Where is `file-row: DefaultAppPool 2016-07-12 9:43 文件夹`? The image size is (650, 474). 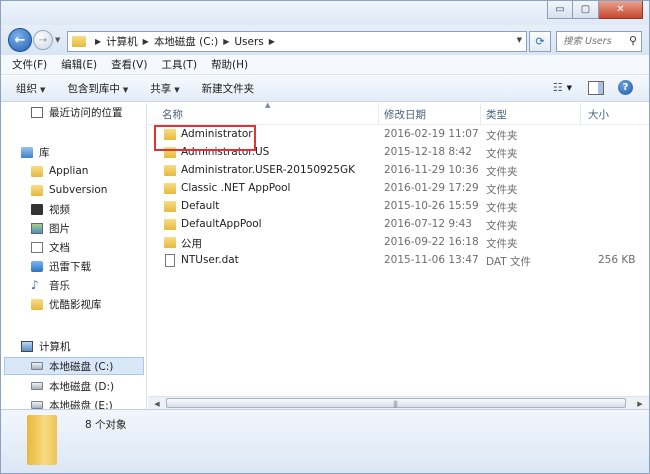 file-row: DefaultAppPool 2016-07-12 9:43 文件夹 is located at coordinates (398, 225).